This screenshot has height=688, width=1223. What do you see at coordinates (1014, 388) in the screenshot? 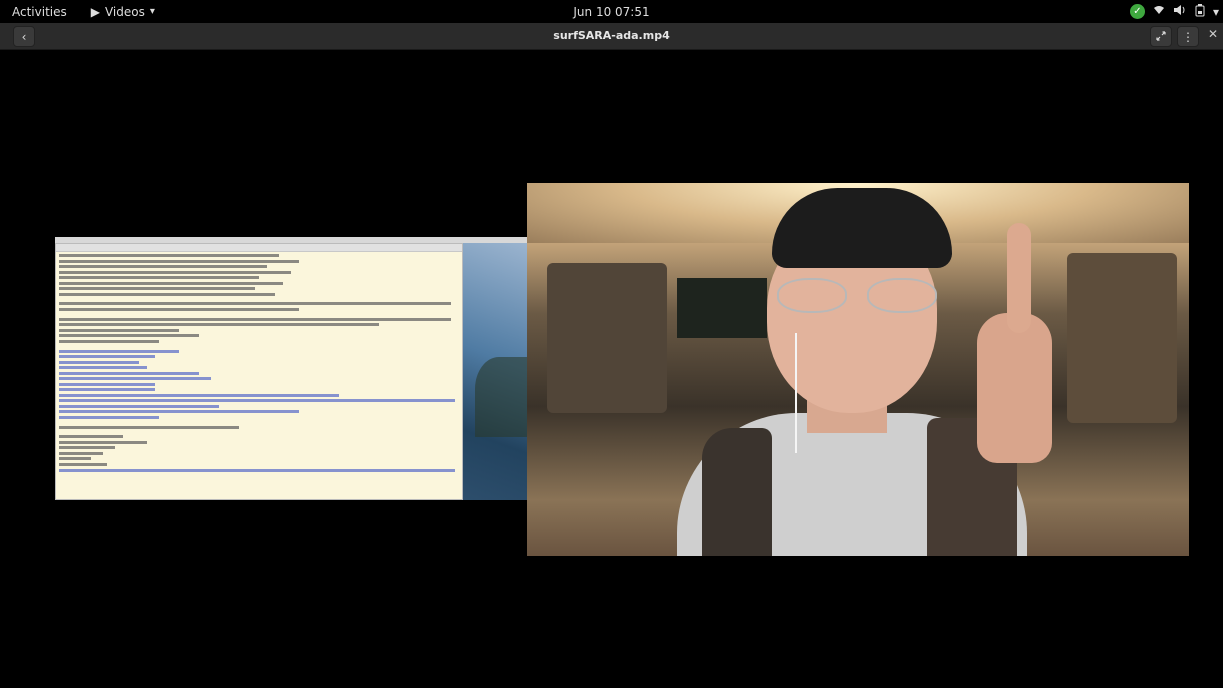
I see `speaker-hand` at bounding box center [1014, 388].